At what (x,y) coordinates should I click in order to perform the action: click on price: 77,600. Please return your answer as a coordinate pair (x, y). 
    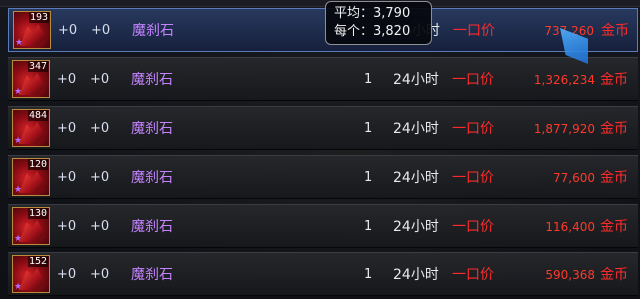
    Looking at the image, I should click on (574, 178).